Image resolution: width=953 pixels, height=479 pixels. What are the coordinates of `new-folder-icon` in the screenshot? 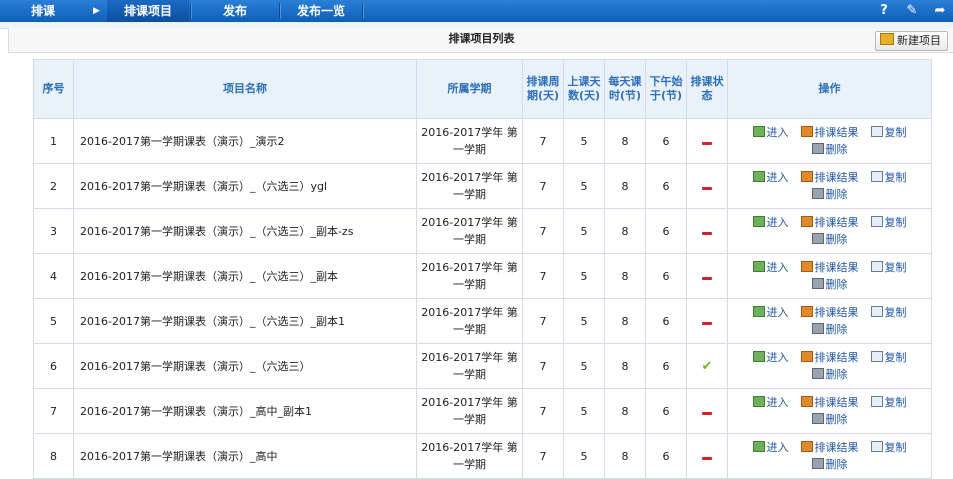 It's located at (887, 39).